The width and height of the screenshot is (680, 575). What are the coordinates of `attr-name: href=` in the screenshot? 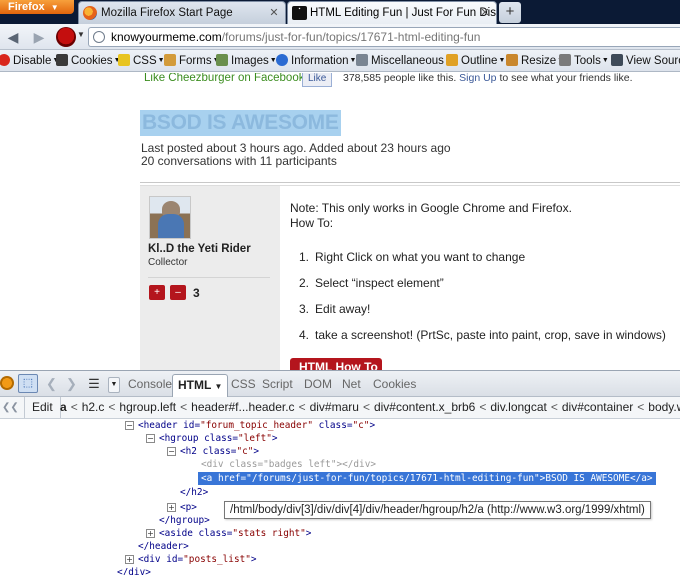 It's located at (229, 478).